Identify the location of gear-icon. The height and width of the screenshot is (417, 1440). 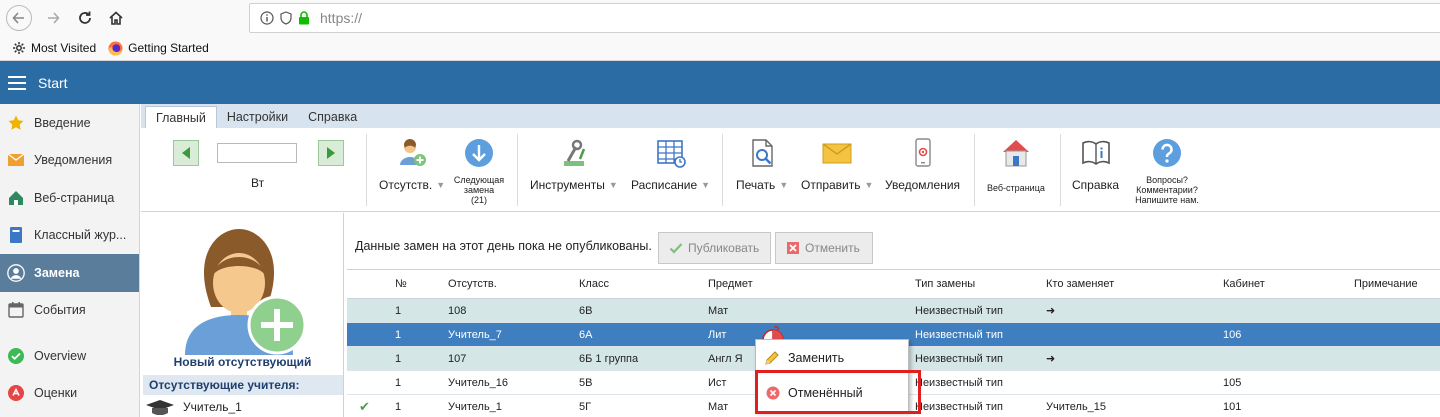
(19, 48).